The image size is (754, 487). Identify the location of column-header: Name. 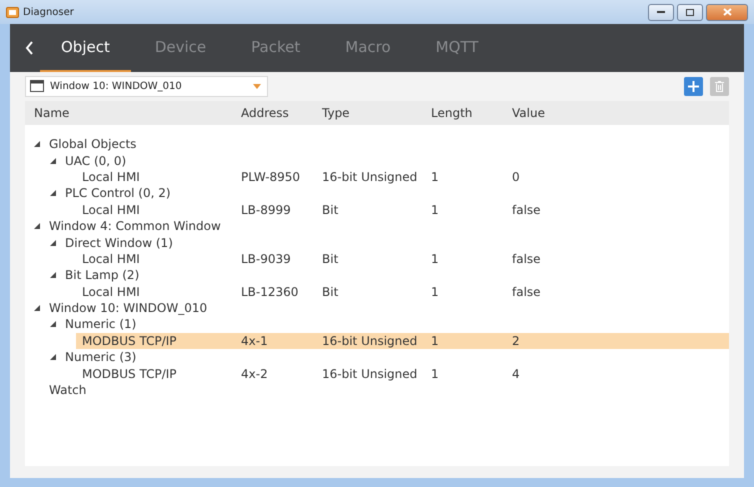
(128, 113).